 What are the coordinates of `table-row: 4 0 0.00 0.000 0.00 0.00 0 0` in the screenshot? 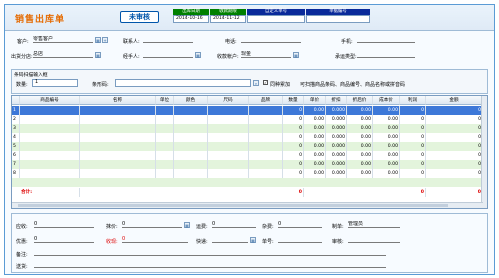 It's located at (247, 137).